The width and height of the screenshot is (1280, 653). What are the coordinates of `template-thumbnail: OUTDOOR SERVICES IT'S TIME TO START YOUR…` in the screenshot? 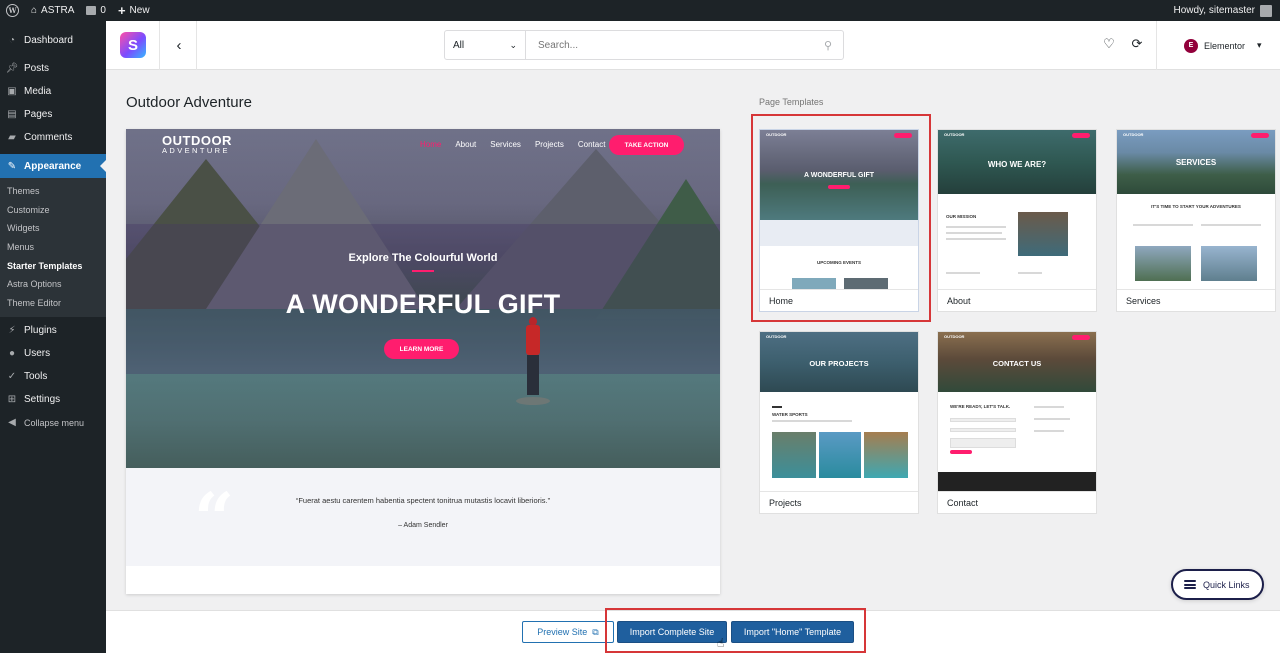 It's located at (1196, 209).